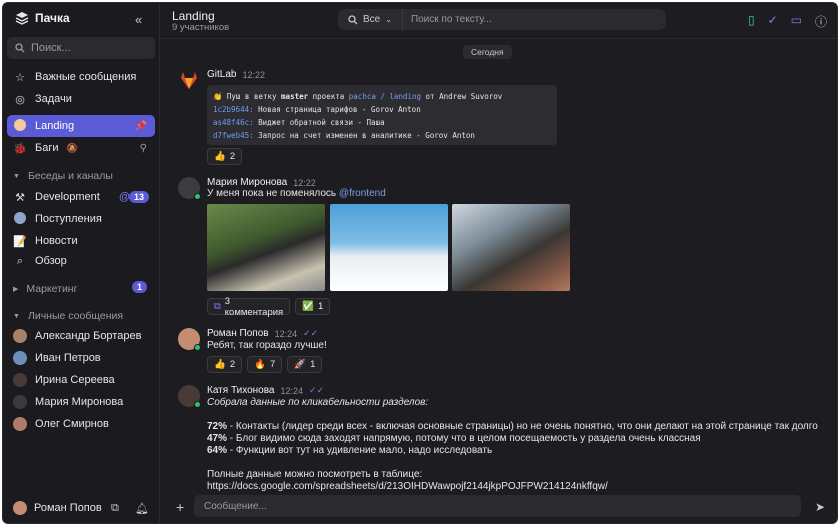 Image resolution: width=840 pixels, height=526 pixels. I want to click on dm-item: Александр Бортарев, so click(81, 336).